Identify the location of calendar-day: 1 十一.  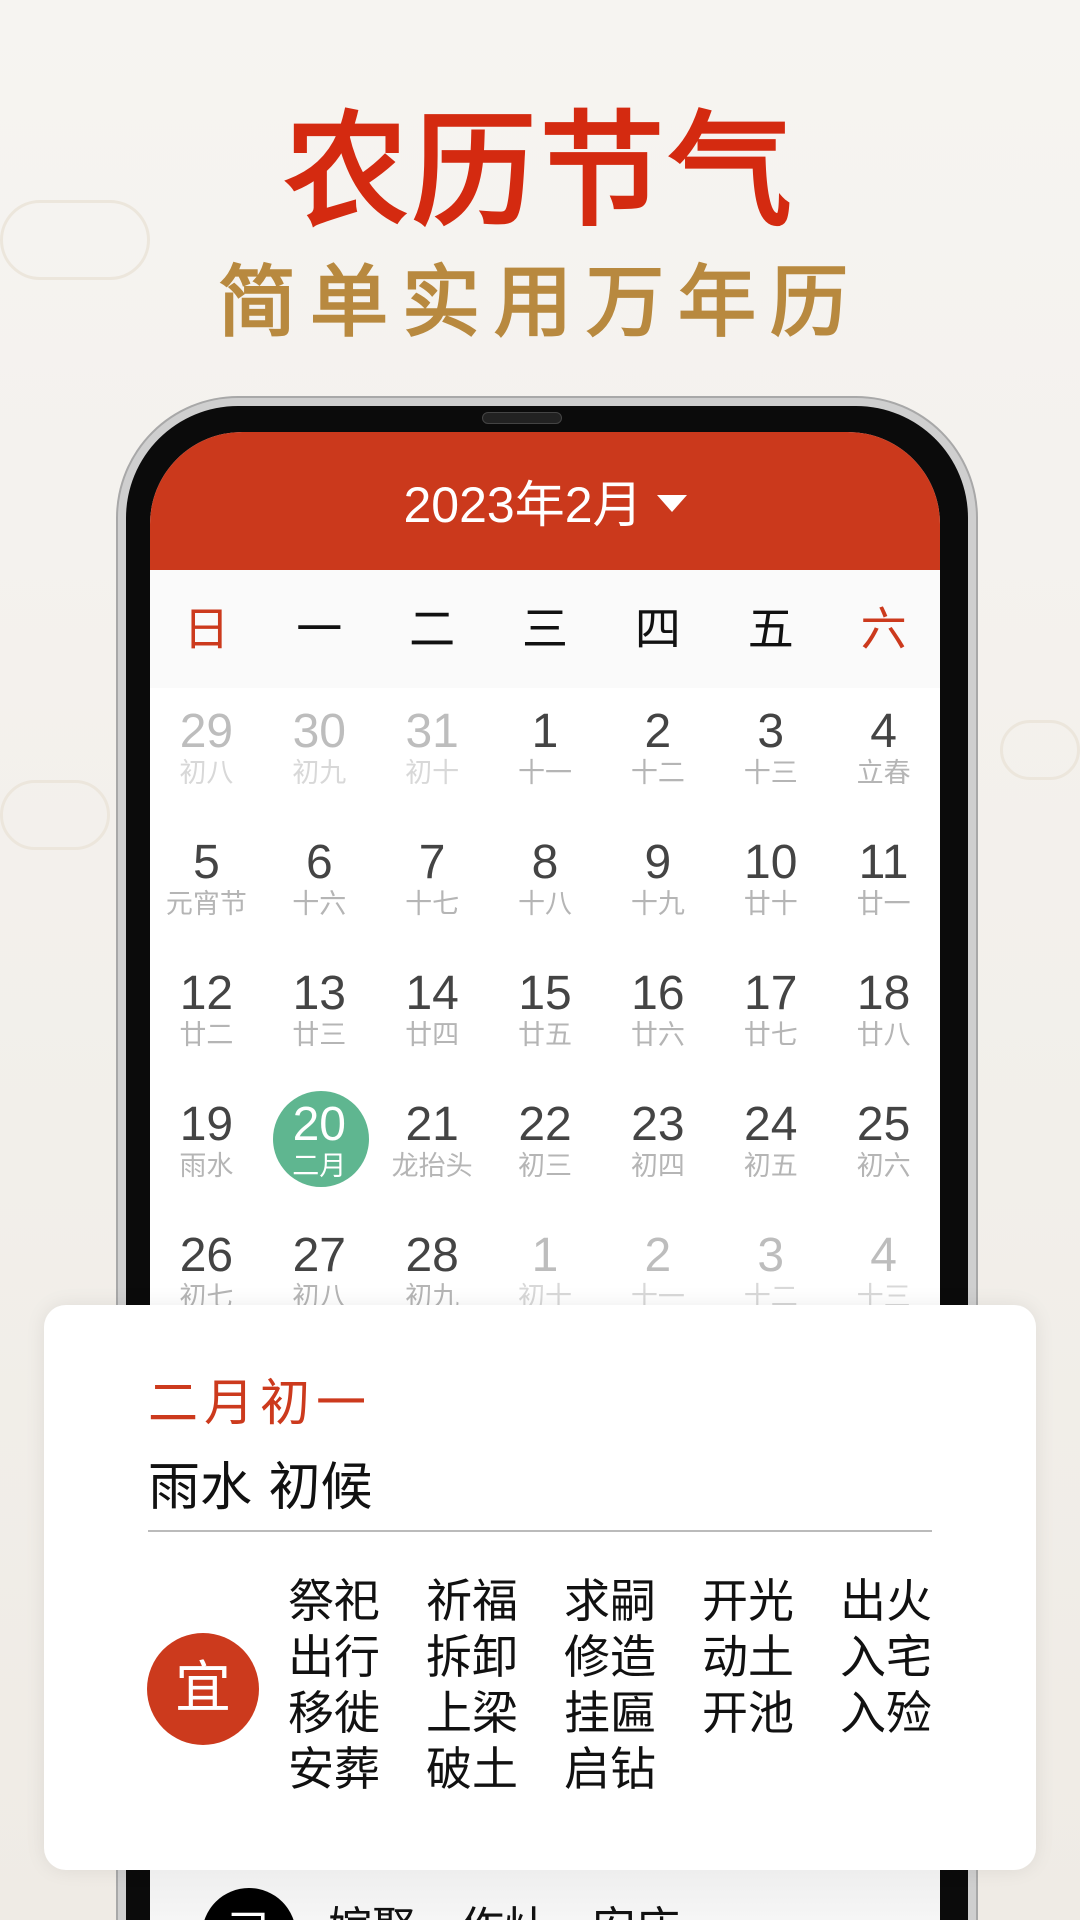
(545, 753).